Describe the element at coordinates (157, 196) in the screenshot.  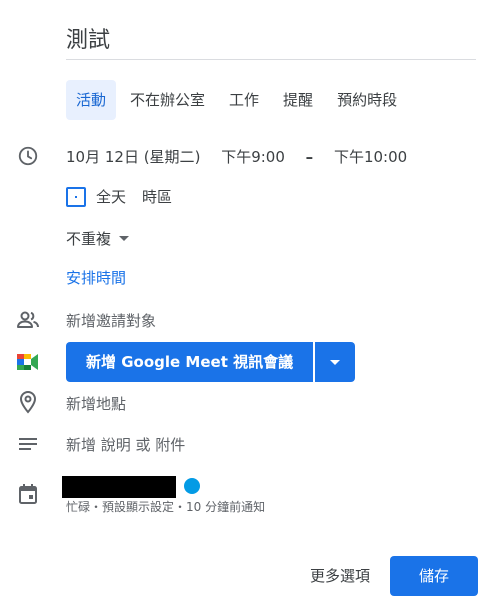
I see `timezone-button: 時區` at that location.